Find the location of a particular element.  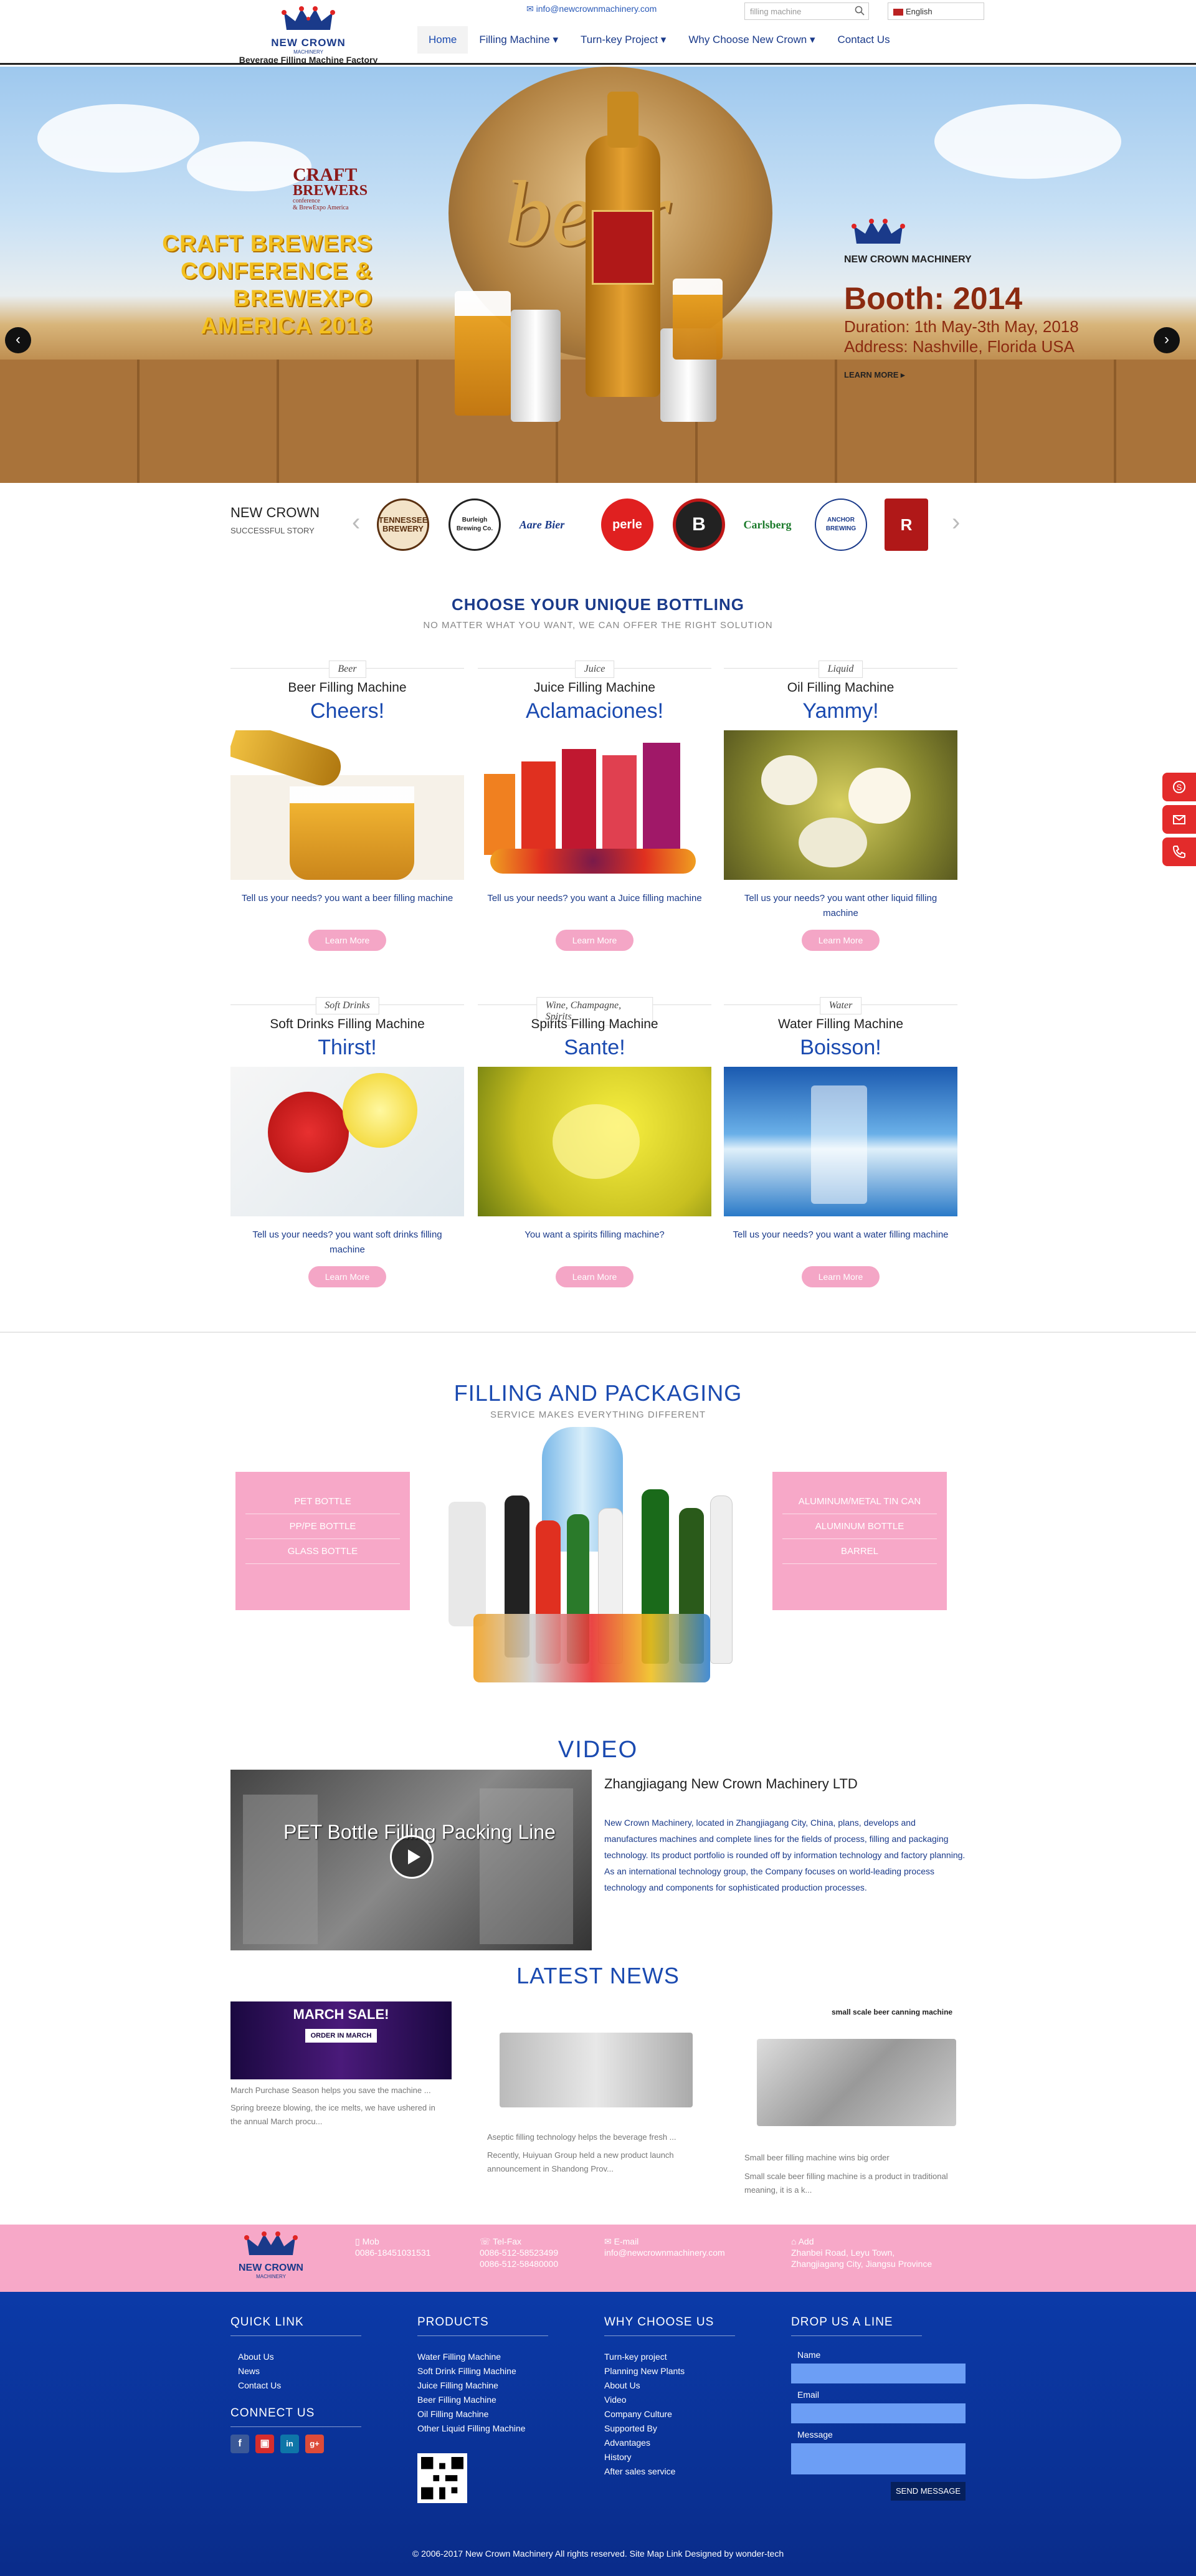

oil-image is located at coordinates (840, 805).